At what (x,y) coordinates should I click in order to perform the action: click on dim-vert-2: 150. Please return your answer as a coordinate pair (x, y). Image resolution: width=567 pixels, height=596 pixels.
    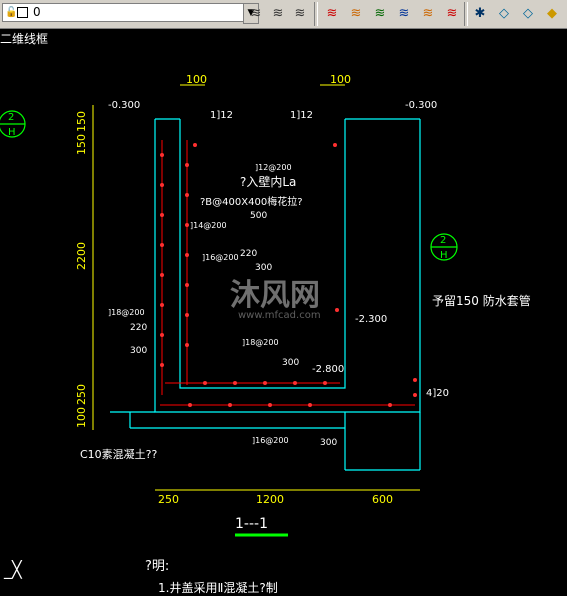
    Looking at the image, I should click on (81, 144).